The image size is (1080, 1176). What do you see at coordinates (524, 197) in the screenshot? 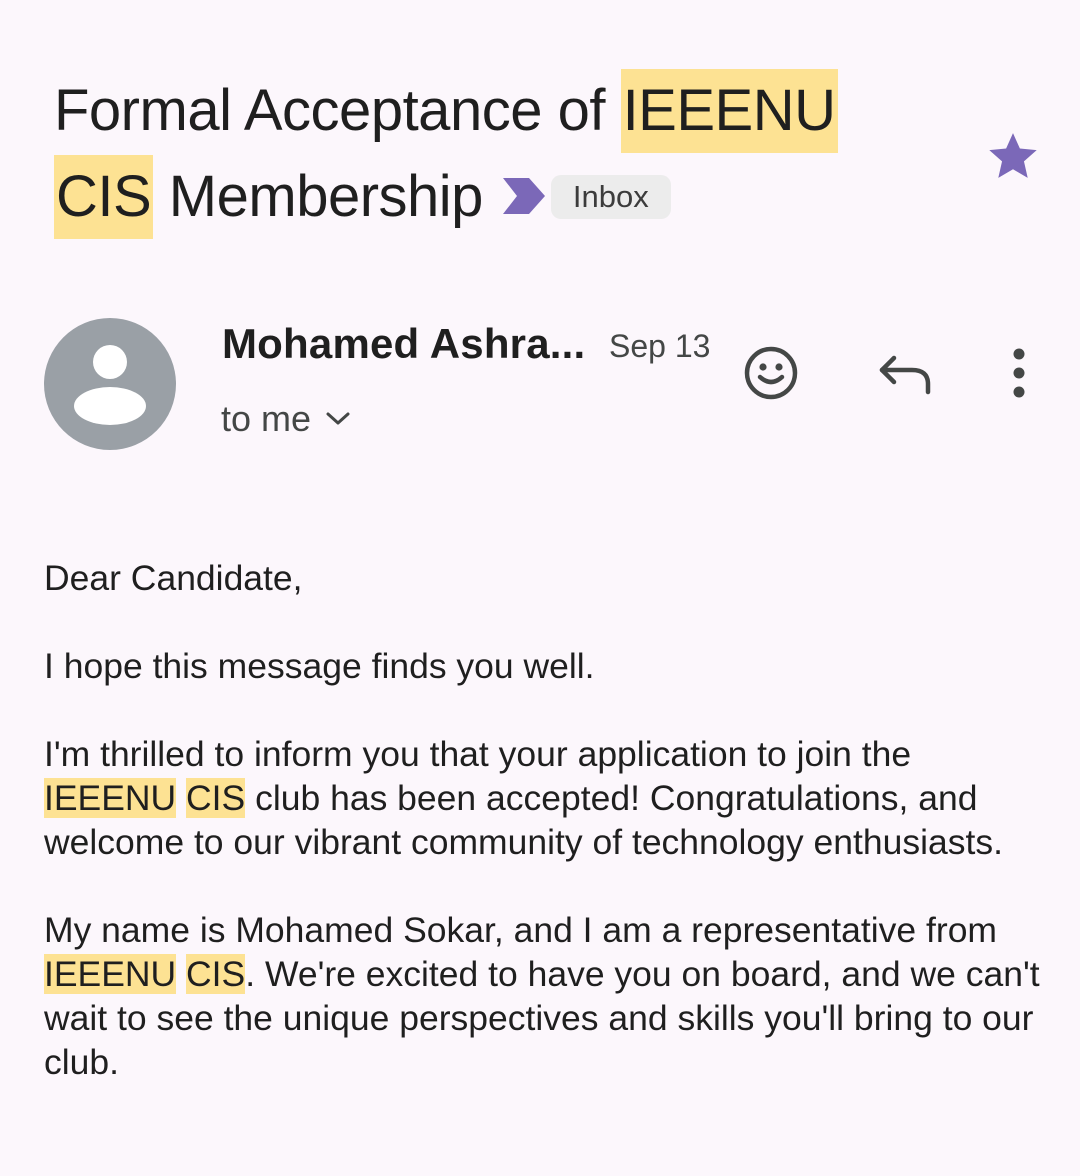
I see `important-marker-icon` at bounding box center [524, 197].